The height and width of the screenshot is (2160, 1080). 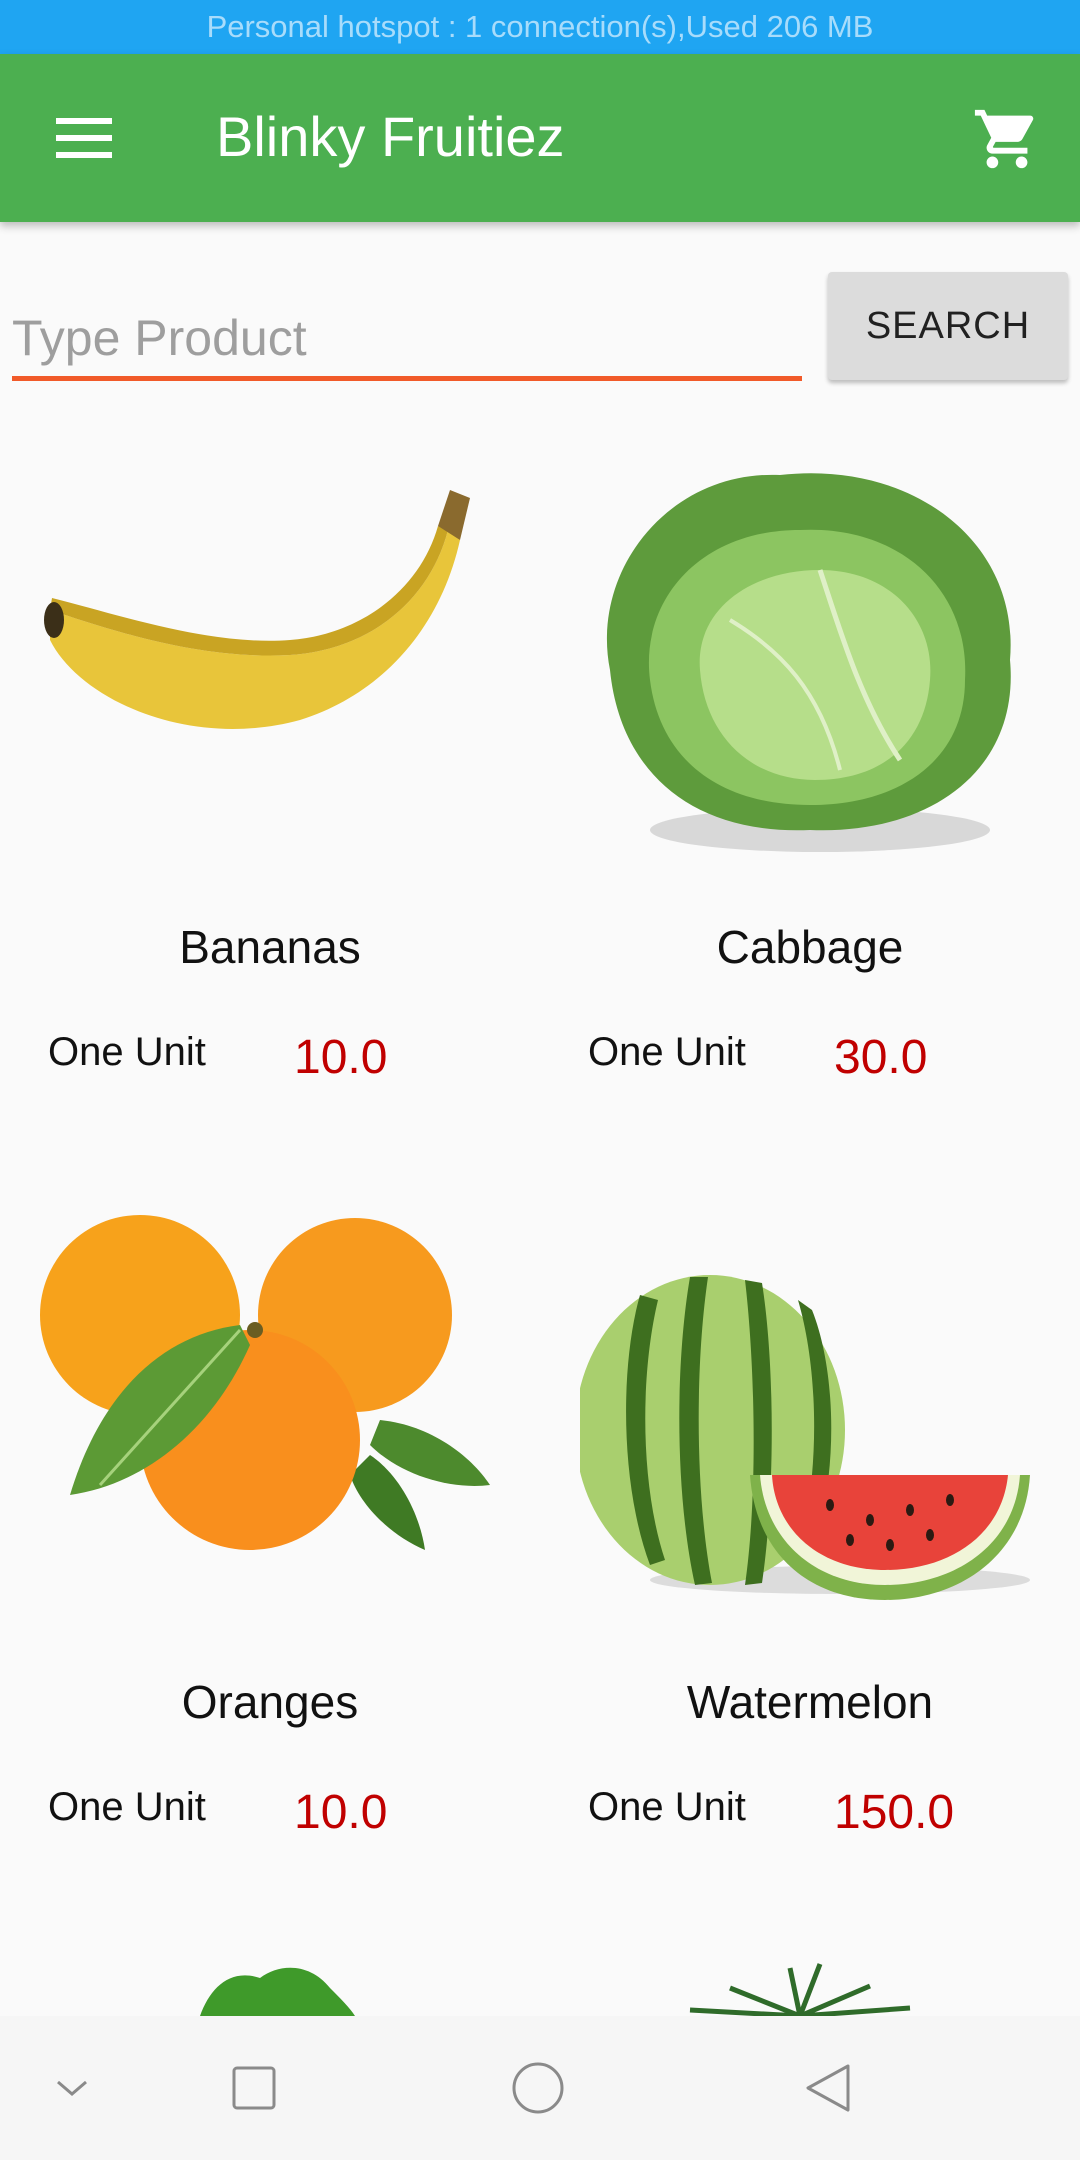 I want to click on app-toolbar: Blinky Fruitiez, so click(x=540, y=138).